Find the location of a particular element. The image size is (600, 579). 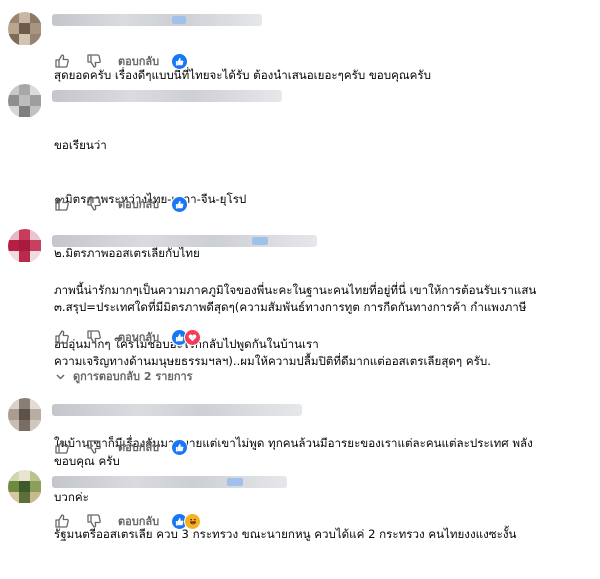

haha-reaction-icon is located at coordinates (193, 521).